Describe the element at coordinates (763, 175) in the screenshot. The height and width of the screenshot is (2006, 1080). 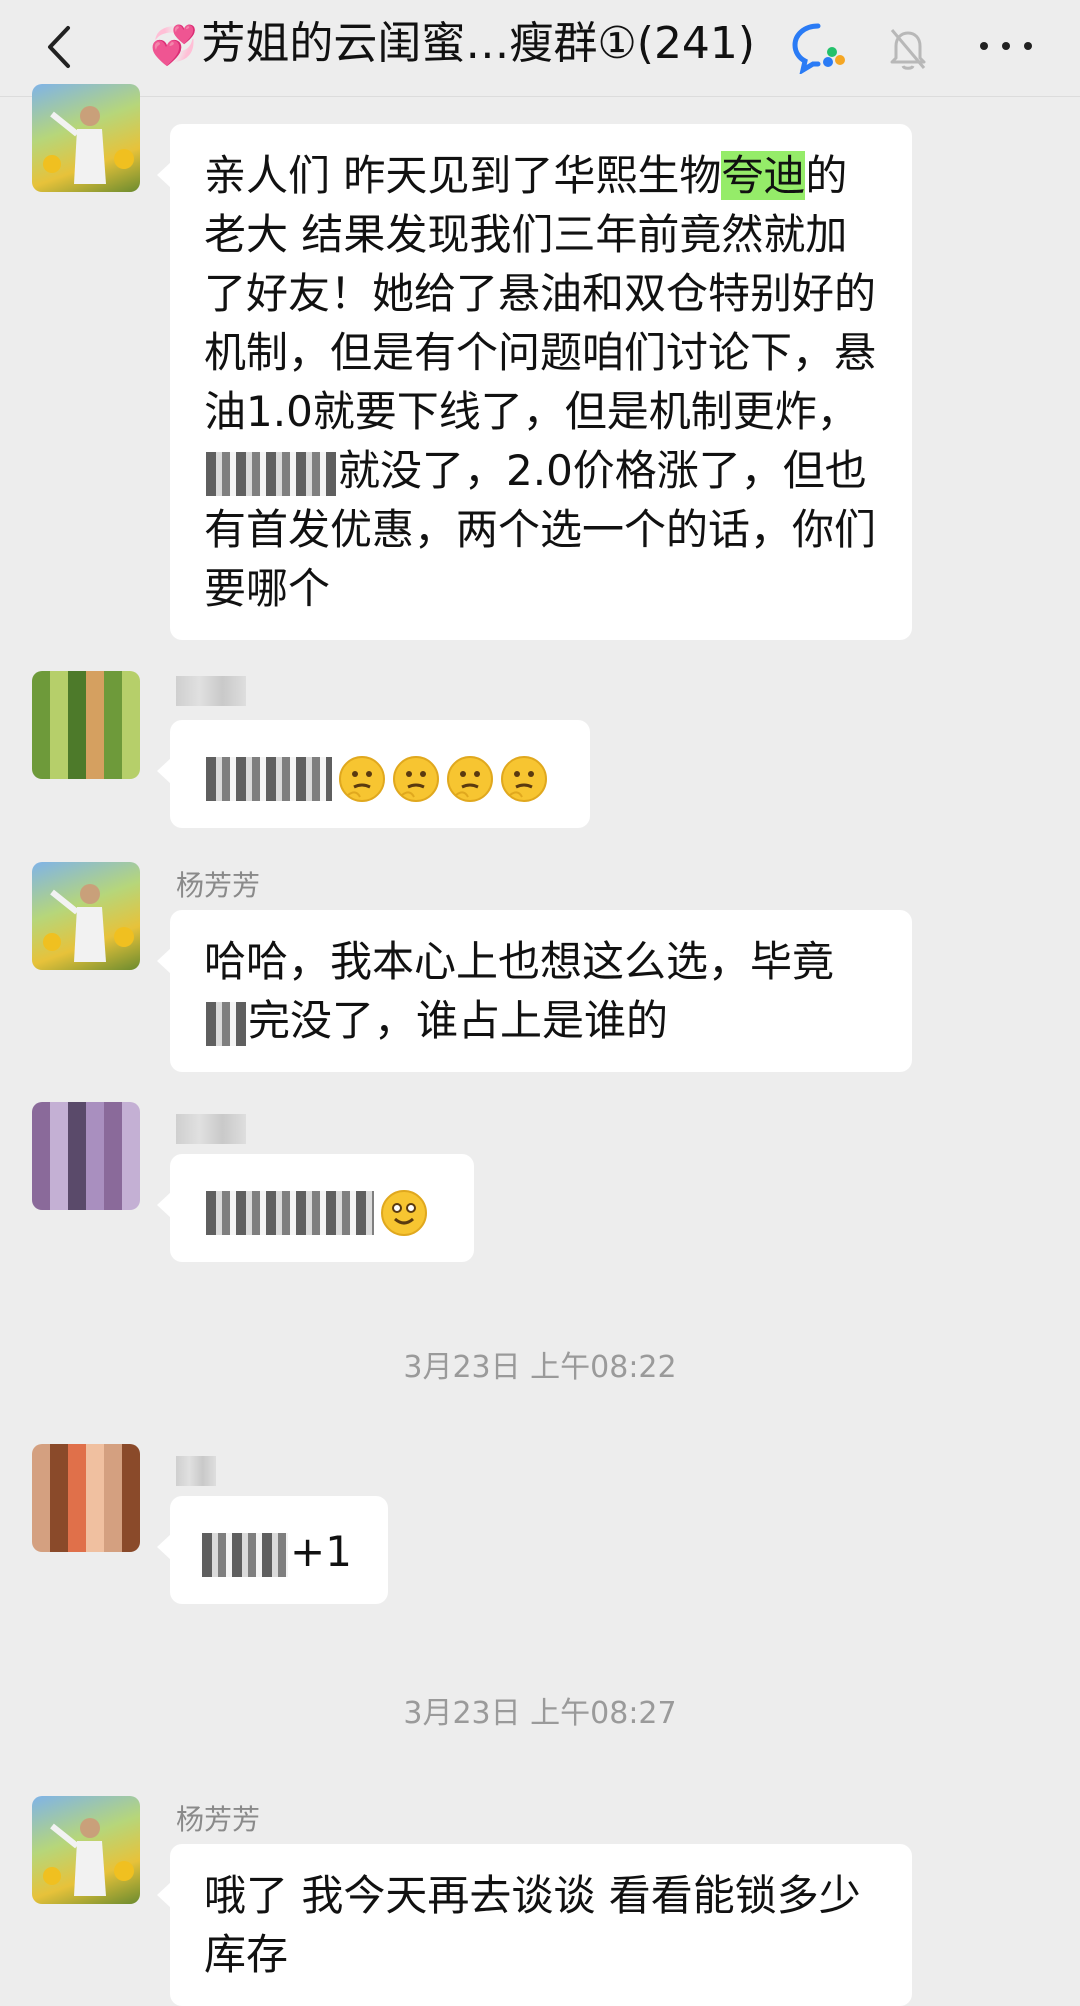
I see `highlighted-text: 夸迪` at that location.